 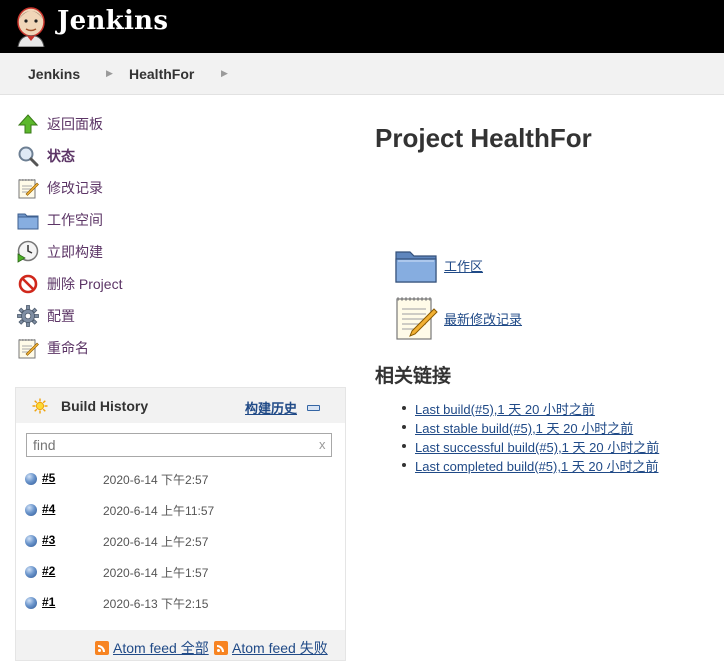 I want to click on last-successful-build-link: Last successful build(#5),1 天 20 小时之前, so click(x=537, y=447).